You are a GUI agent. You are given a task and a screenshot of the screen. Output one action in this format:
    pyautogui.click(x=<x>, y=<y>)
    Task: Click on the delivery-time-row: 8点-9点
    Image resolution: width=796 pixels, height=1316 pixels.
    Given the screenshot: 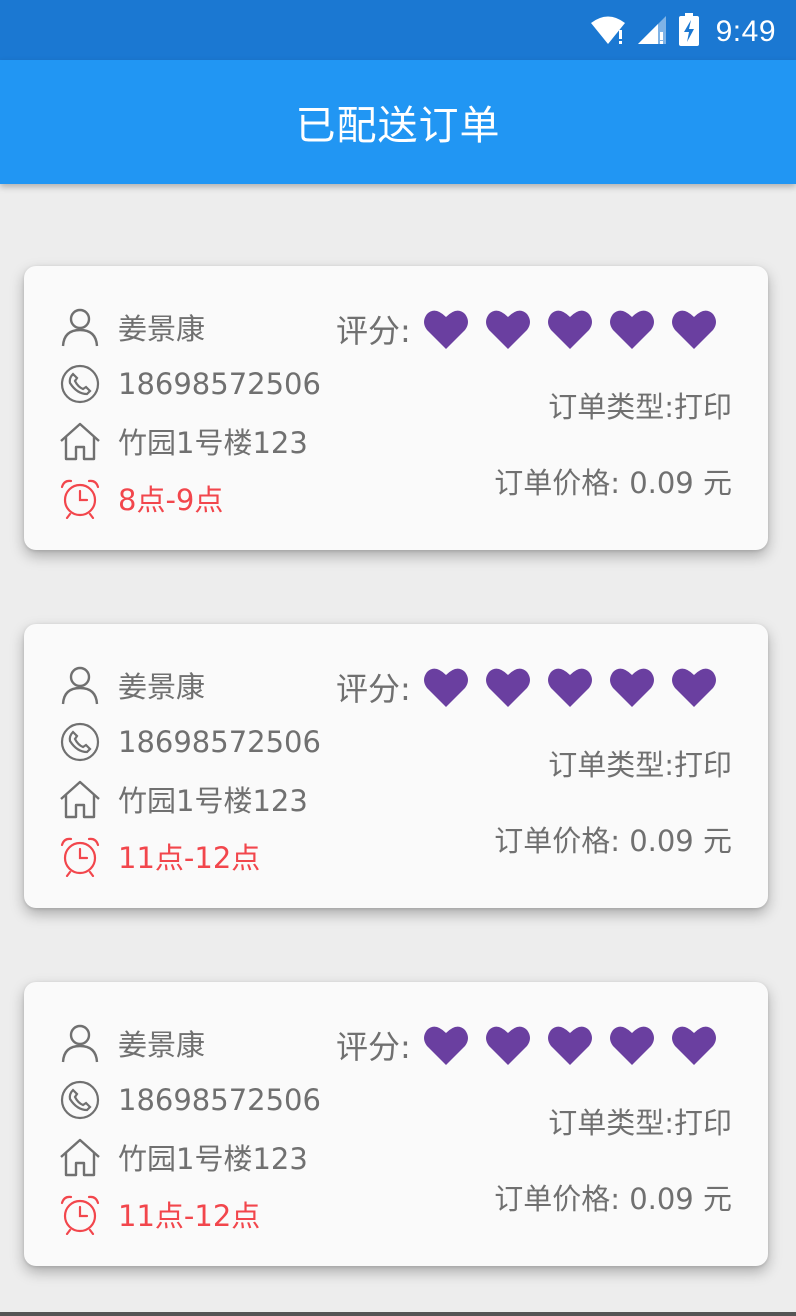 What is the action you would take?
    pyautogui.click(x=189, y=497)
    